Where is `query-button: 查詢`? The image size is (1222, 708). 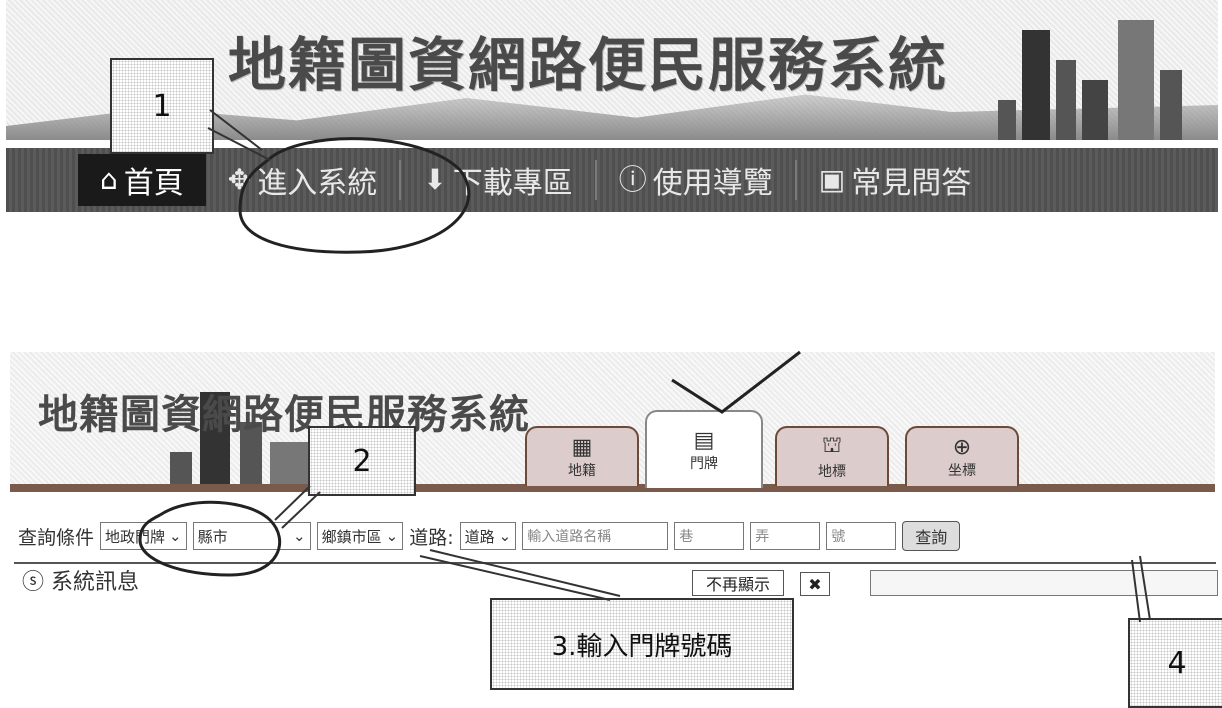 query-button: 查詢 is located at coordinates (931, 536).